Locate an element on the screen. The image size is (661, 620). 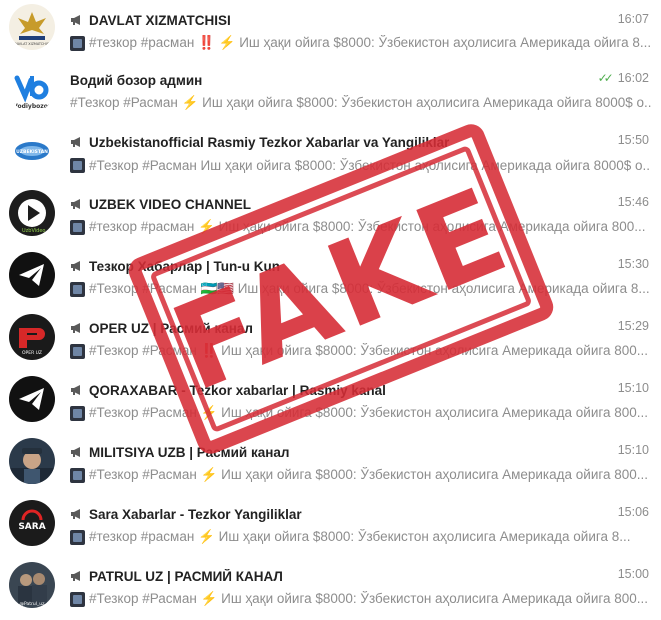
chat-time-text: 15:06 is located at coordinates (633, 512).